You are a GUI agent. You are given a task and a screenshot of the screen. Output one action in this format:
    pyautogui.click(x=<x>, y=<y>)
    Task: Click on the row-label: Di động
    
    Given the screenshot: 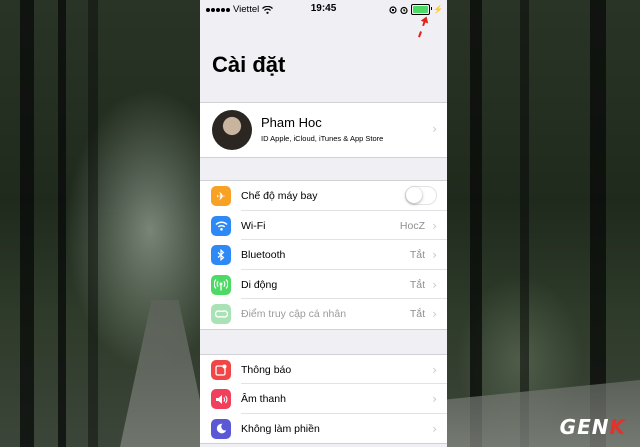 What is the action you would take?
    pyautogui.click(x=259, y=284)
    